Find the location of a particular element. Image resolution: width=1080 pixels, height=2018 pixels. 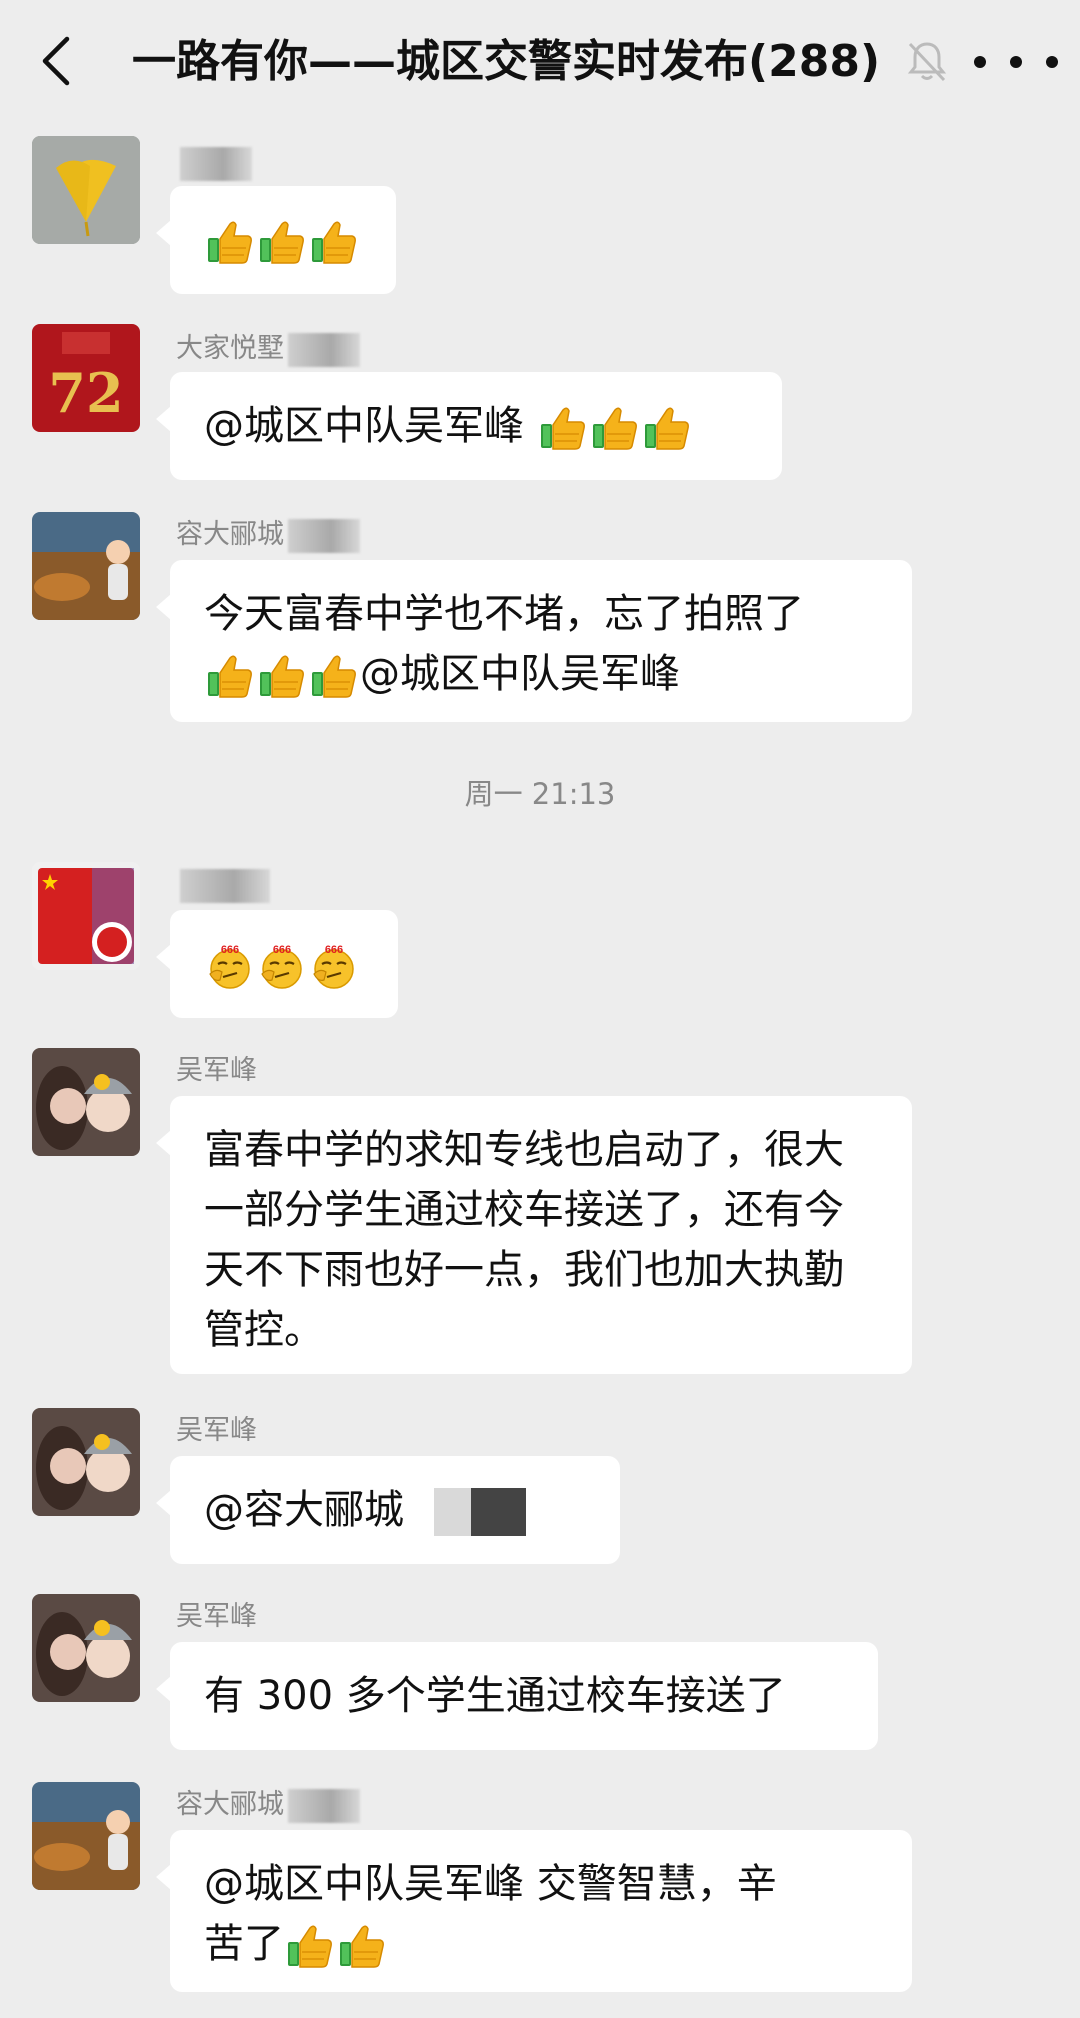

message-bubble: 今天富春中学也不堵，忘了拍照了 @城区中队吴军峰 is located at coordinates (534, 641).